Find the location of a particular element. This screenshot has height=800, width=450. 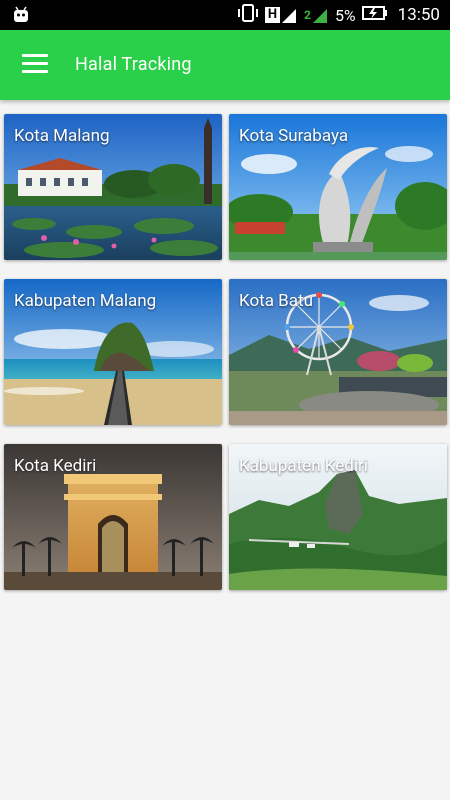

city-label: Kota Kediri is located at coordinates (55, 466).